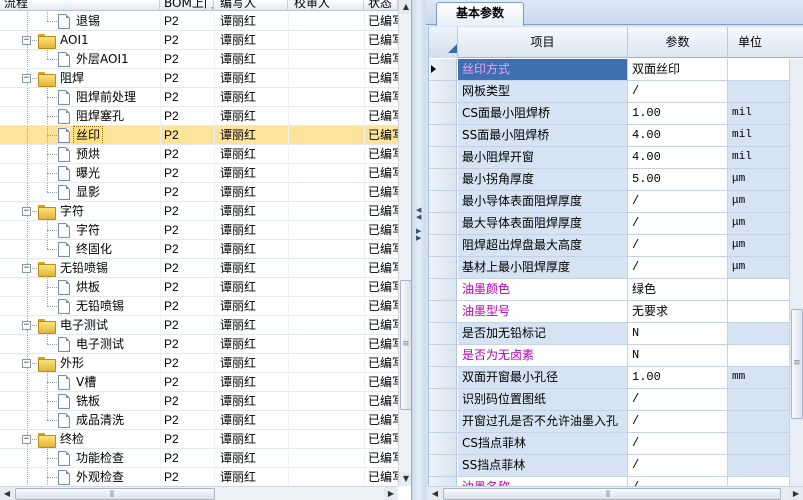  Describe the element at coordinates (199, 268) in the screenshot. I see `tree-row: − 无铅喷锡 P2谭丽红 已编写` at that location.